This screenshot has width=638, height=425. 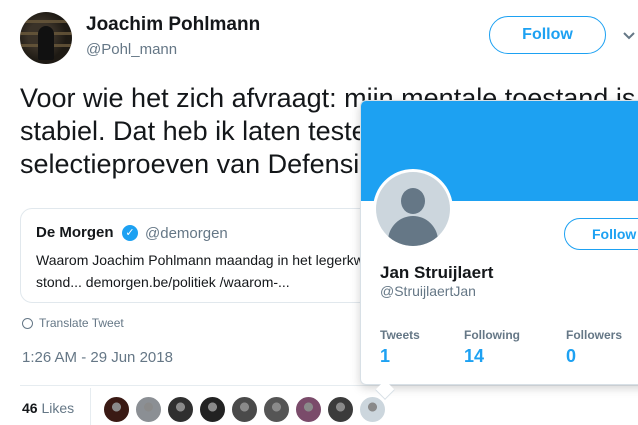 What do you see at coordinates (46, 38) in the screenshot?
I see `author-avatar` at bounding box center [46, 38].